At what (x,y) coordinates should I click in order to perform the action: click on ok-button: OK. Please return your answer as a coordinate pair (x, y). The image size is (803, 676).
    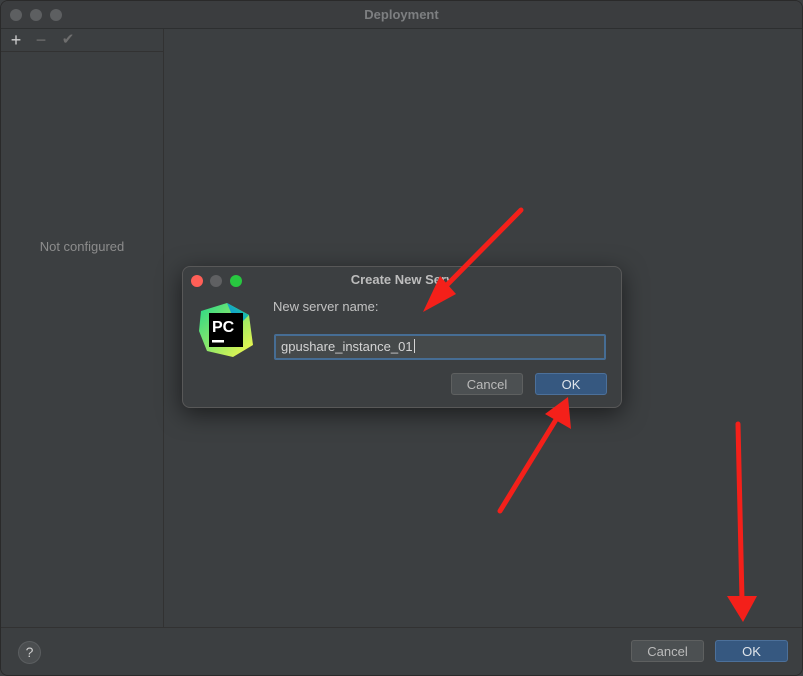
    Looking at the image, I should click on (751, 651).